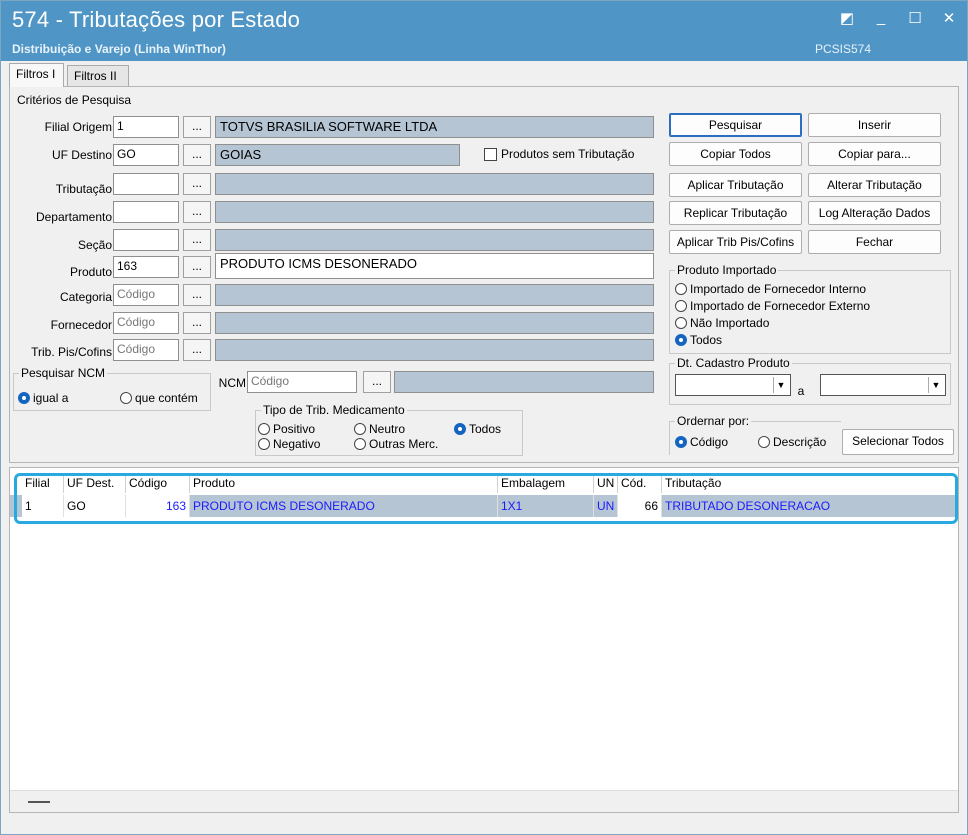 The image size is (968, 835). What do you see at coordinates (146, 155) in the screenshot?
I see `uf-destino-input: GO` at bounding box center [146, 155].